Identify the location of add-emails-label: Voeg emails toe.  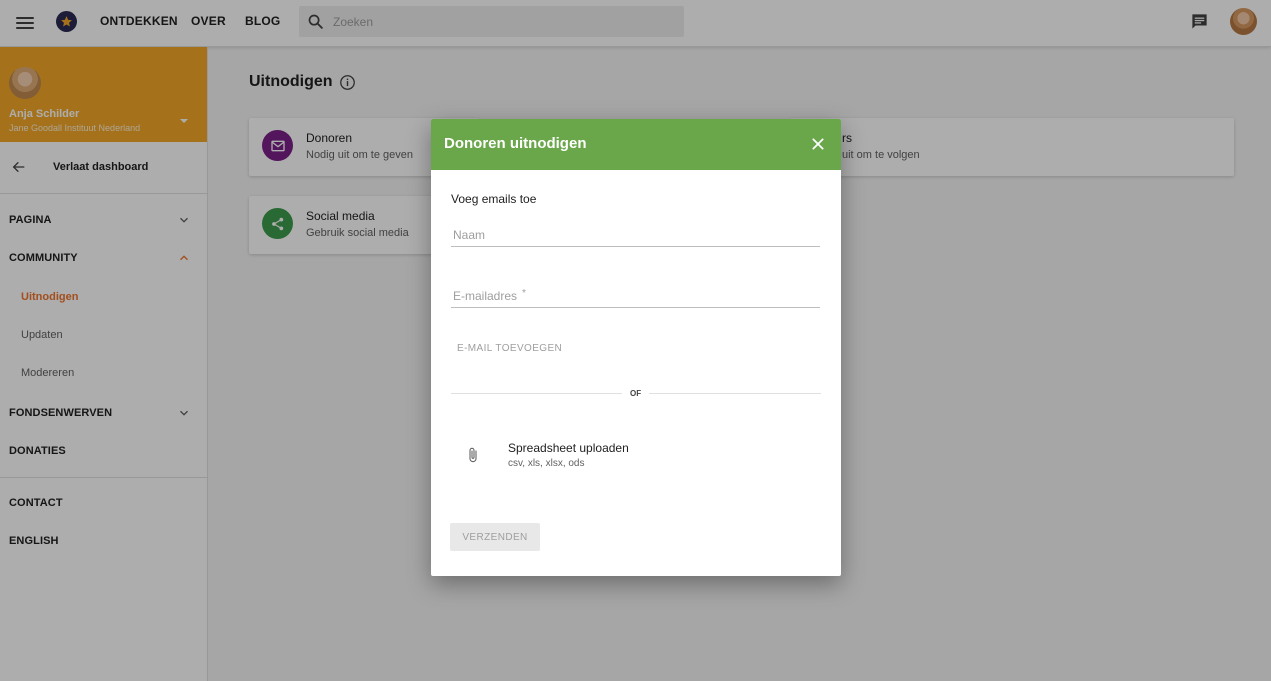
(494, 199).